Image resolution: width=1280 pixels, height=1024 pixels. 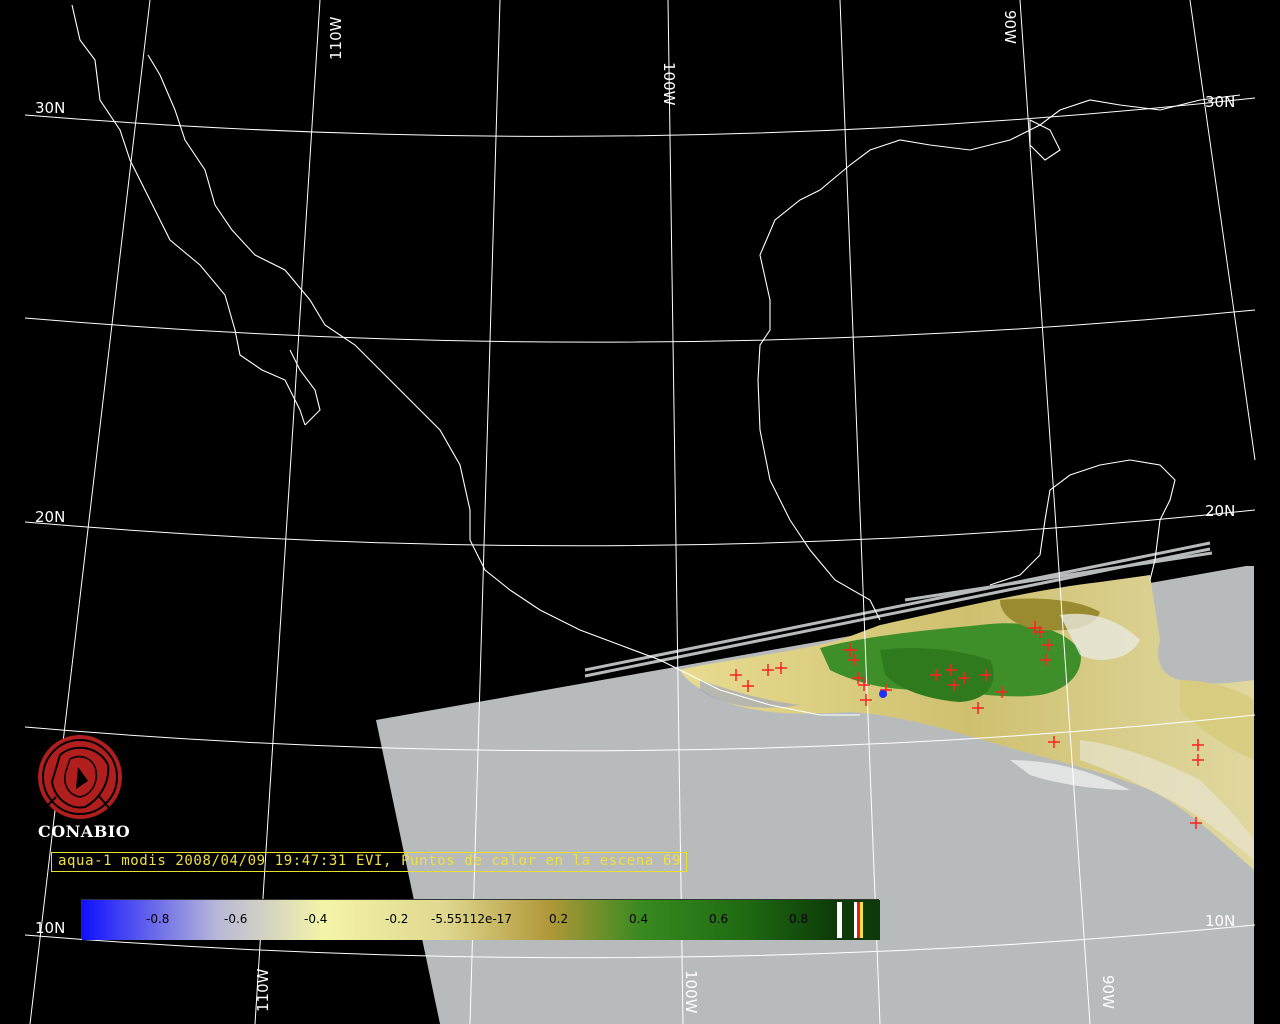 What do you see at coordinates (1220, 102) in the screenshot?
I see `lat-label-right-30n: 30N` at bounding box center [1220, 102].